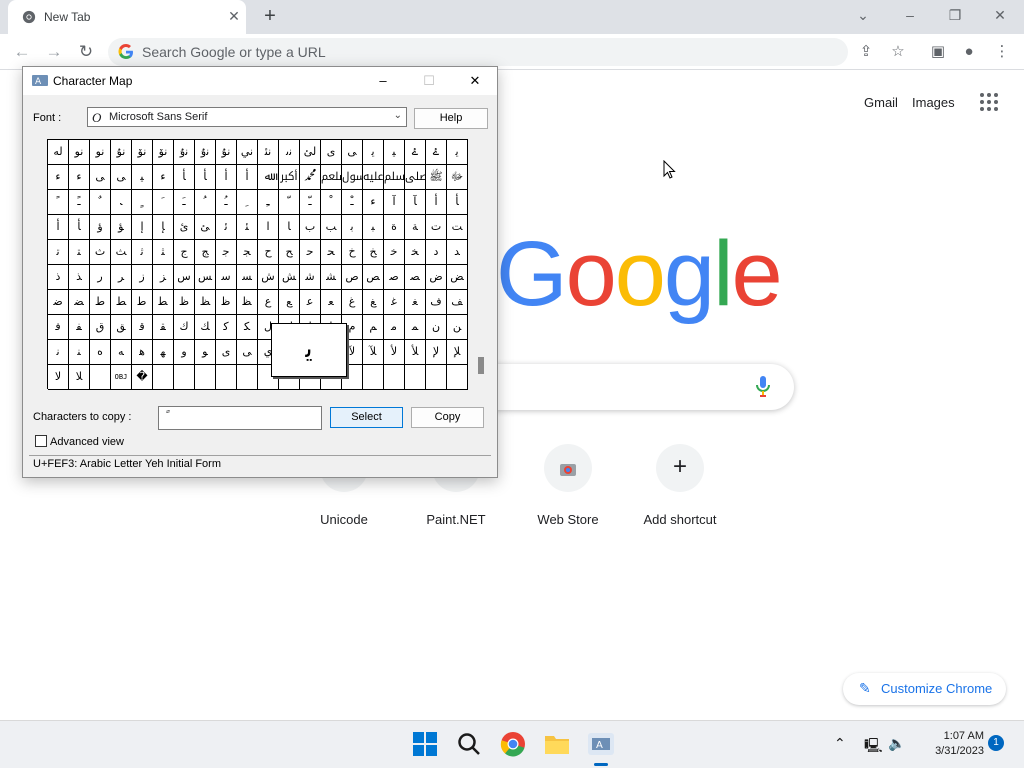  Describe the element at coordinates (247, 302) in the screenshot. I see `character-cell: ﻈ` at that location.